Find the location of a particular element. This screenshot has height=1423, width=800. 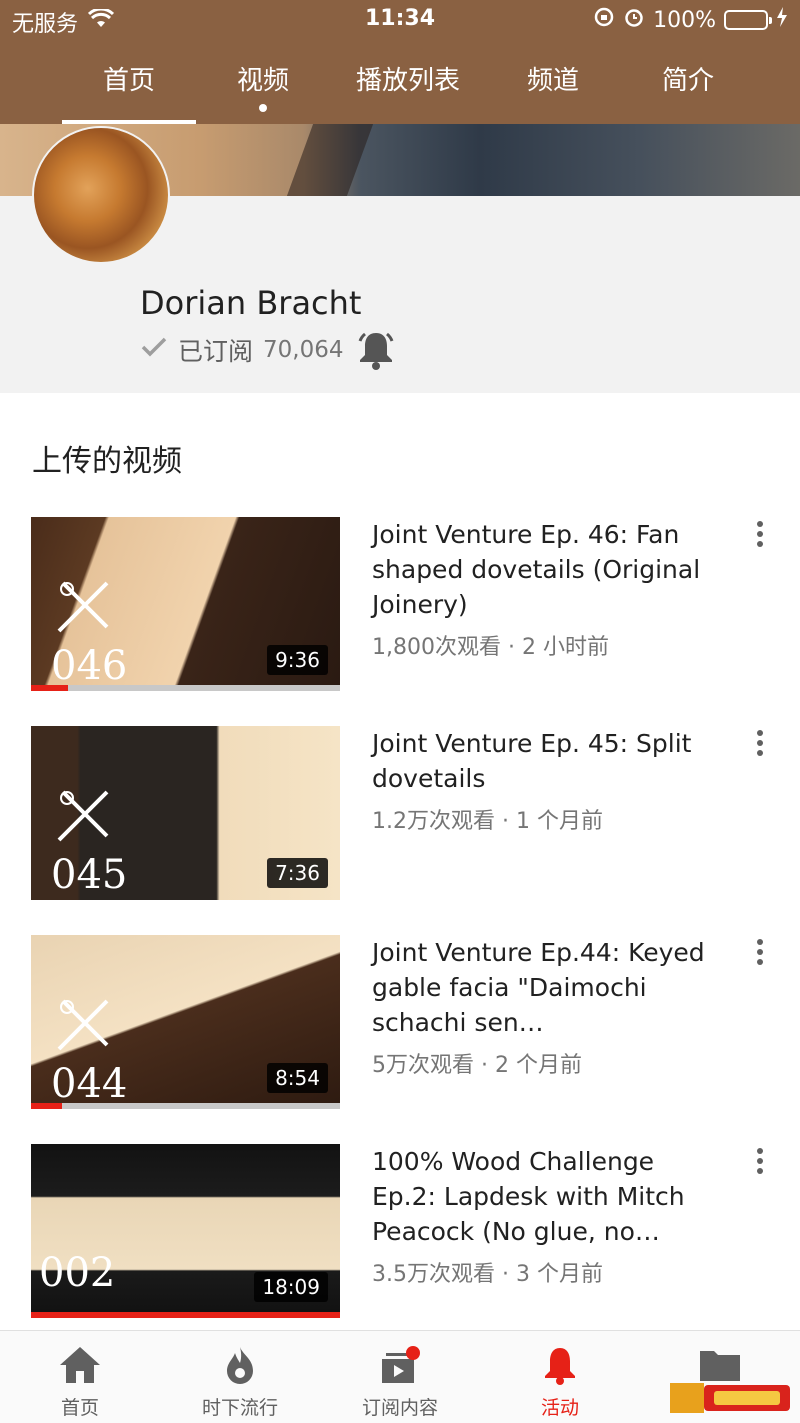

nav-label: 首页 is located at coordinates (79, 1408).